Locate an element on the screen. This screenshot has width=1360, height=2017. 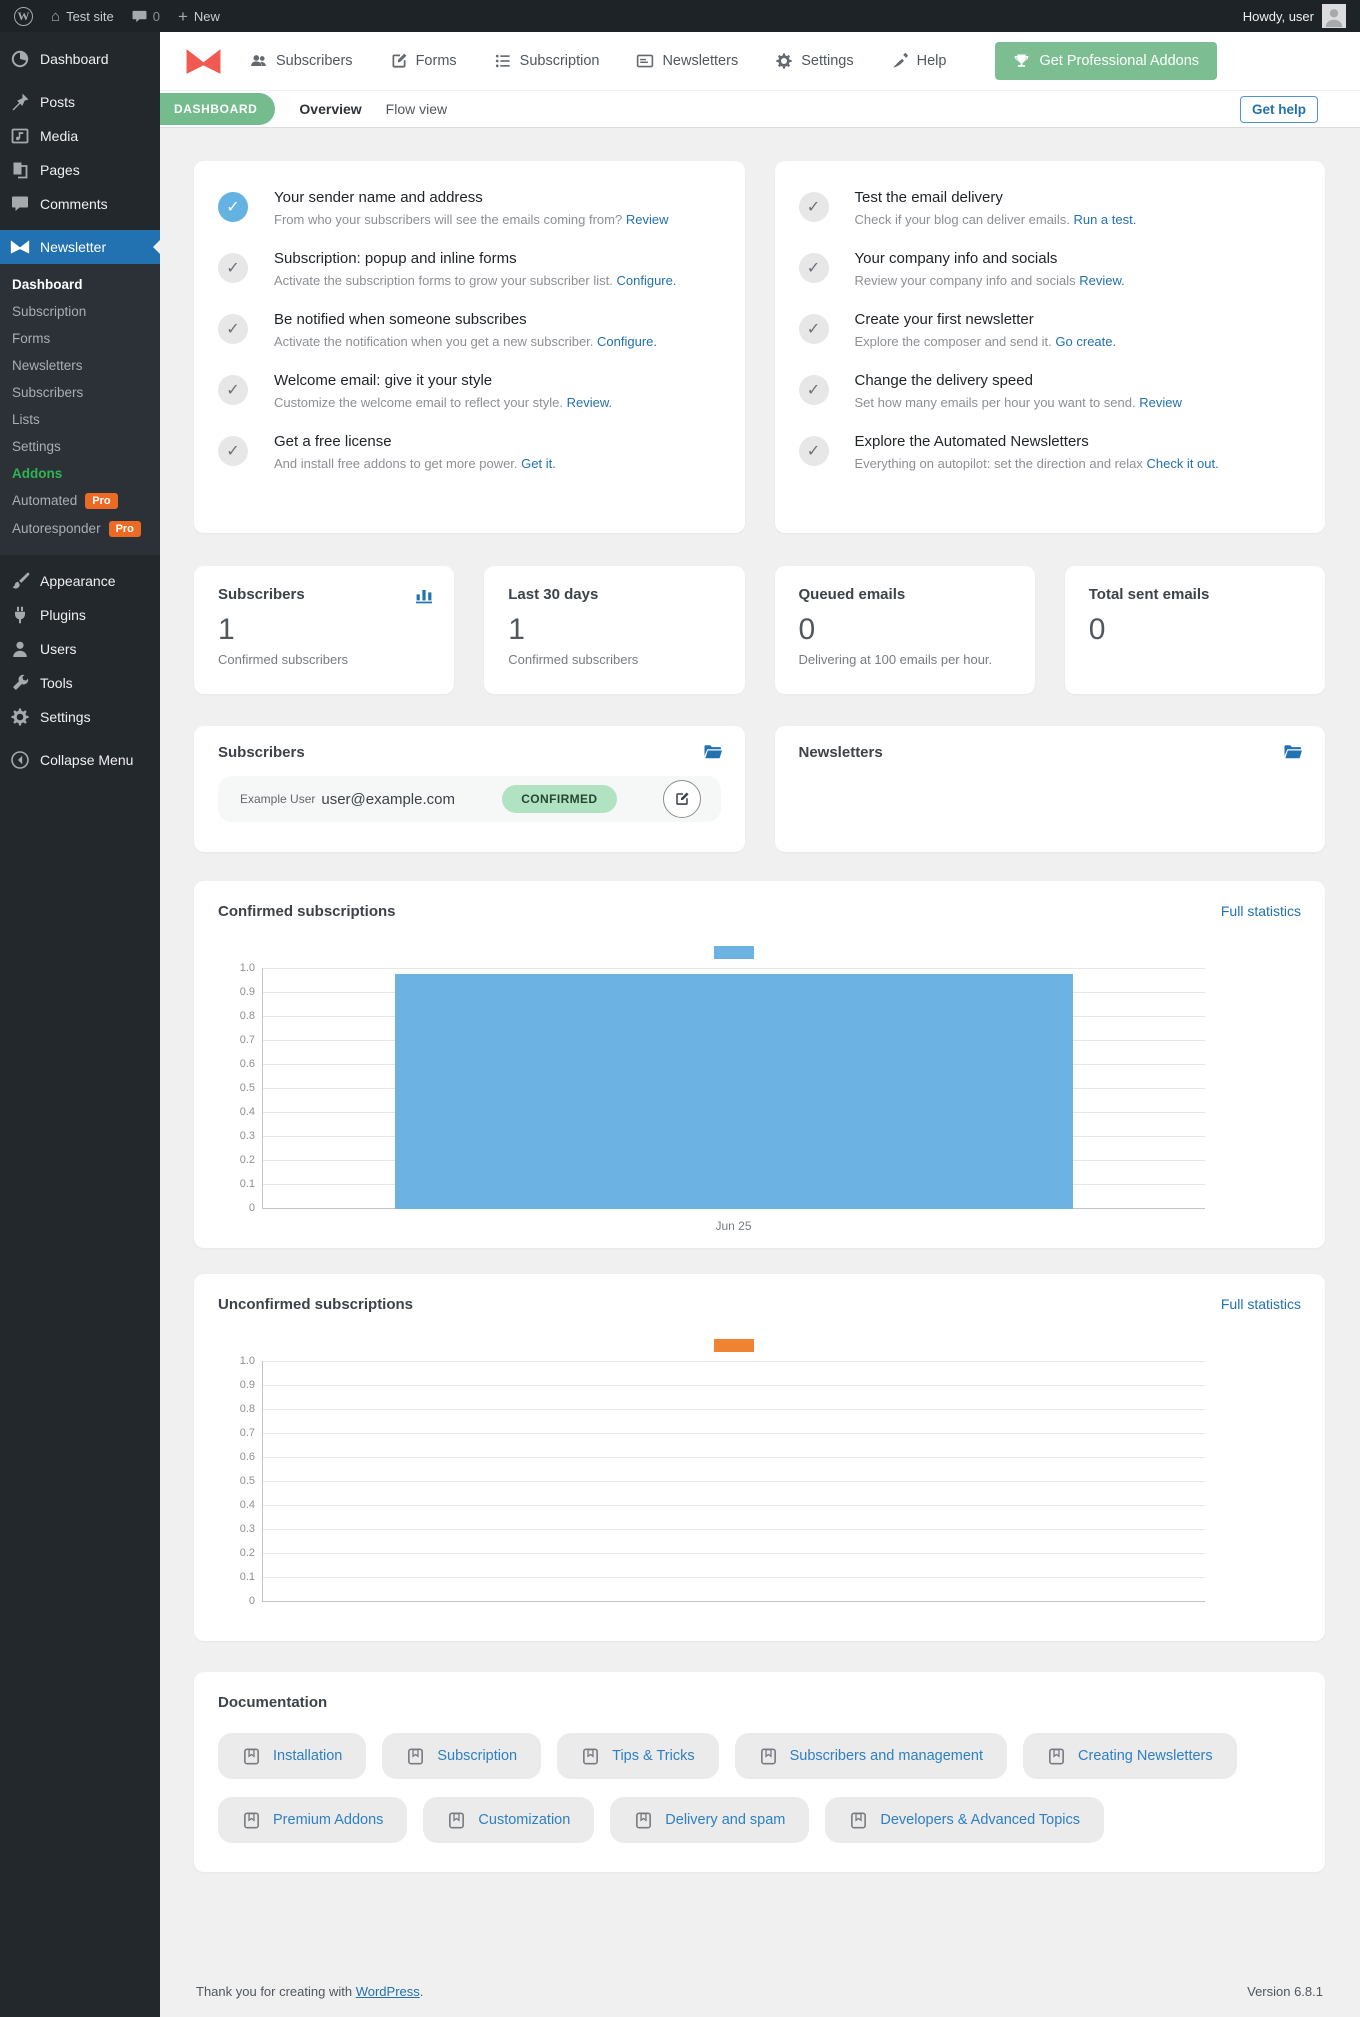
sidebar-item-collapse-menu: Collapse Menu is located at coordinates (80, 760).